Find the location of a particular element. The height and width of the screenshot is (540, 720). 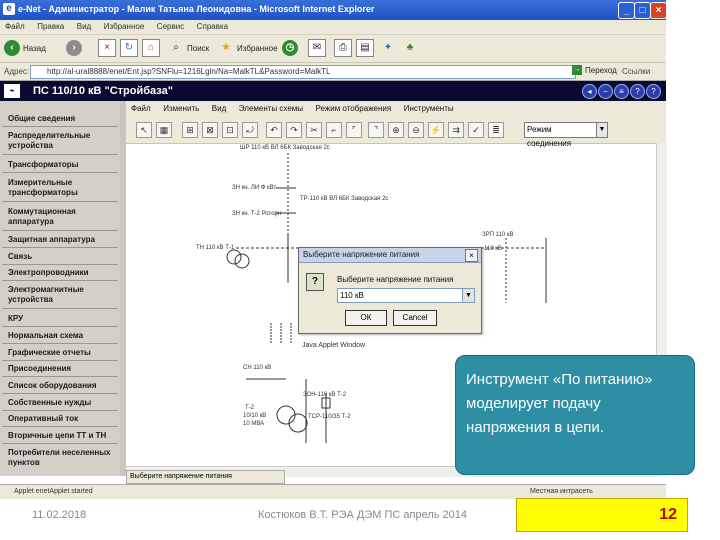

scheme-label: СН 110 кВ is located at coordinates (257, 368).